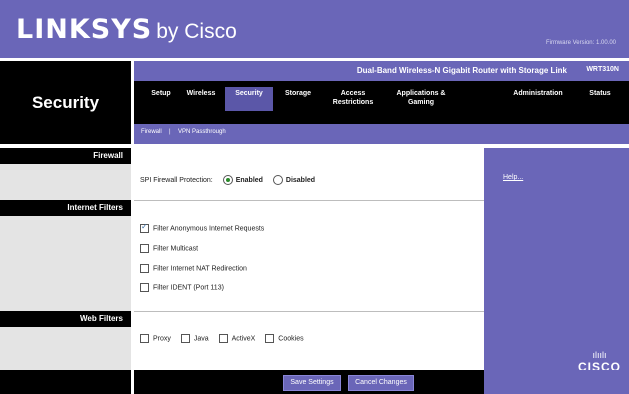  Describe the element at coordinates (176, 249) in the screenshot. I see `filter-multicast-label: Filter Multicast` at that location.